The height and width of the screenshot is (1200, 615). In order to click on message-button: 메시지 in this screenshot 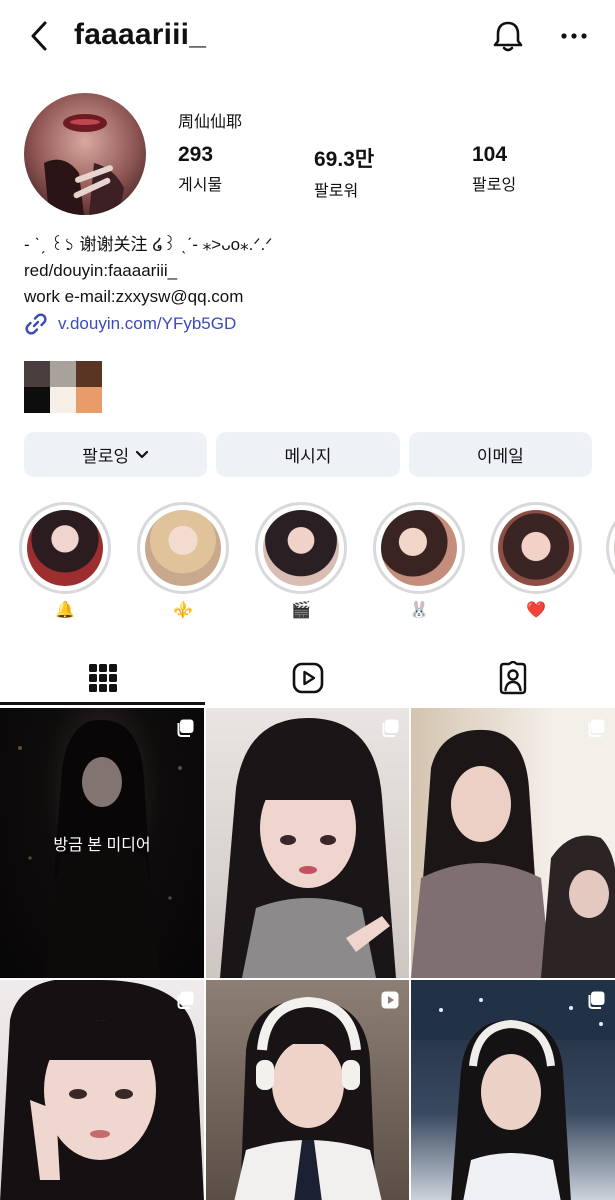, I will do `click(308, 454)`.